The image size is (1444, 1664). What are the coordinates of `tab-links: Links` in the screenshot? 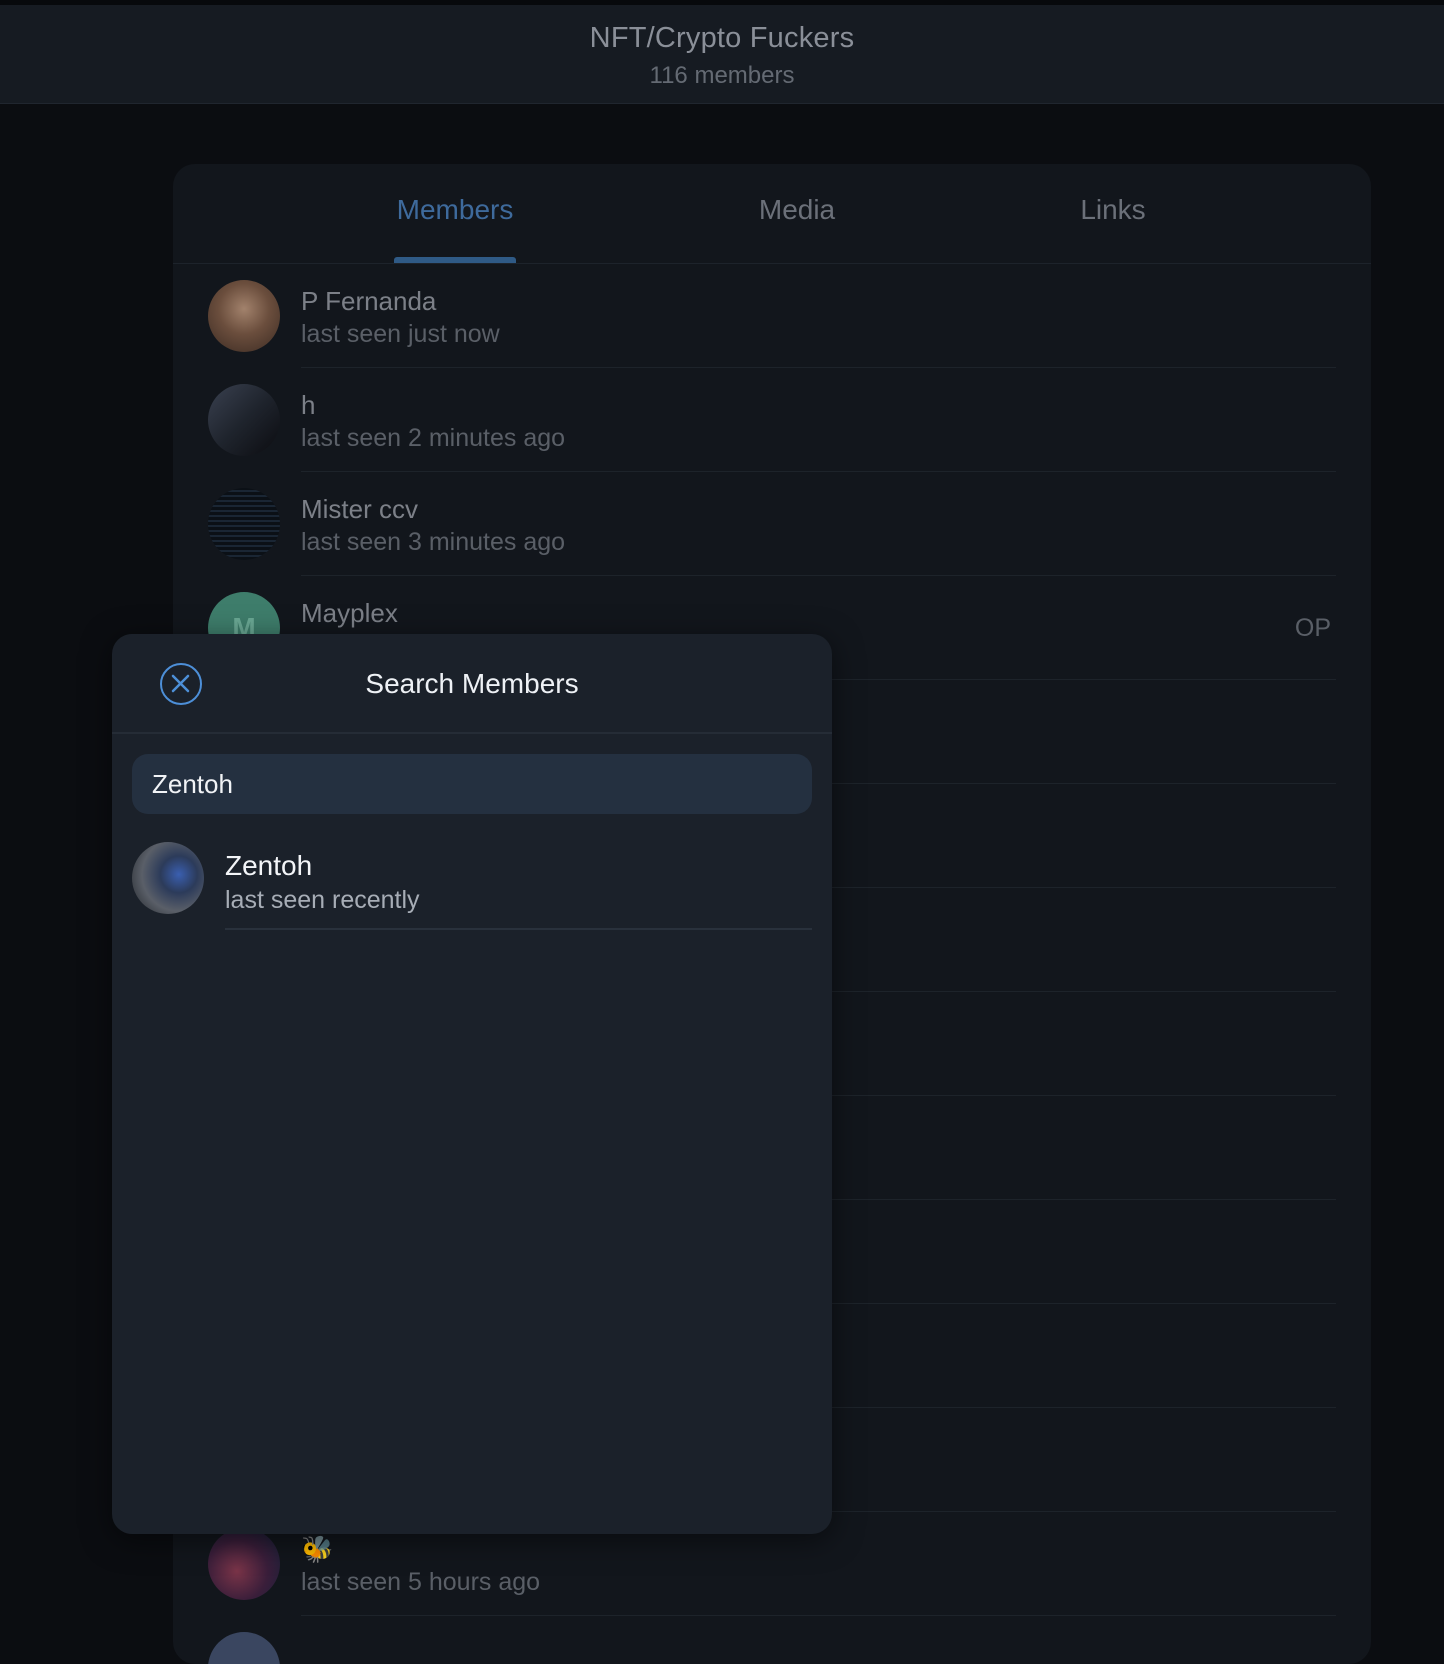 It's located at (1112, 210).